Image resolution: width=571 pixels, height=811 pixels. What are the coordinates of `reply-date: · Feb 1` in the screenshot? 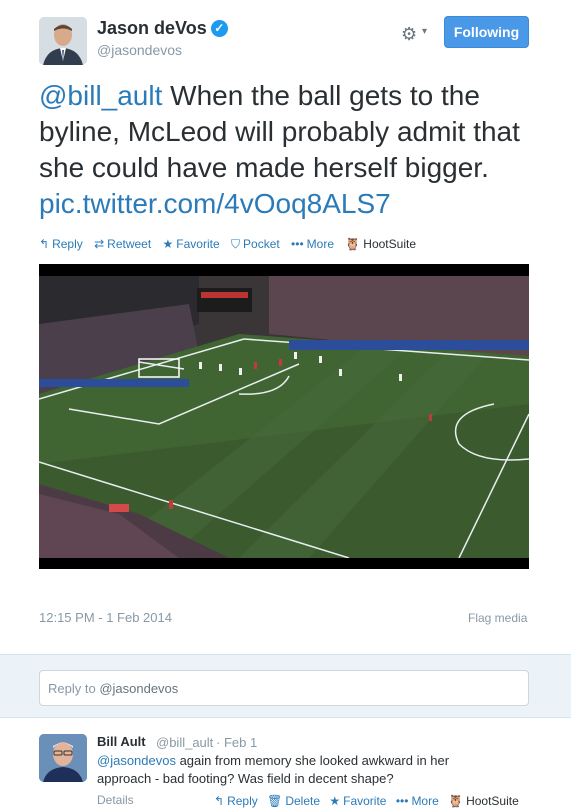 It's located at (236, 742).